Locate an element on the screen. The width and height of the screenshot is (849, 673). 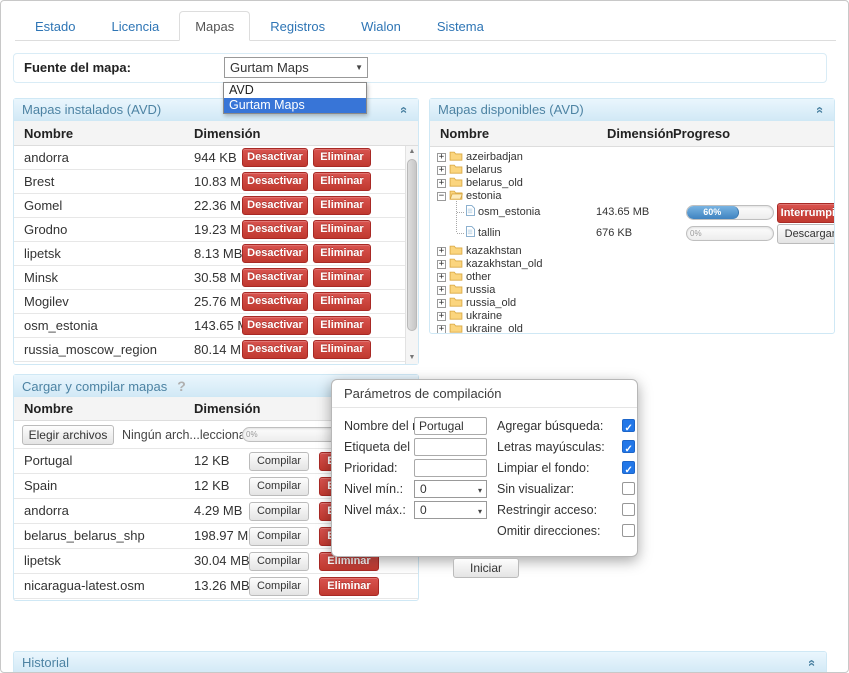
tree-folder-kazakhstan-old: + kazakhstan_old is located at coordinates (635, 263).